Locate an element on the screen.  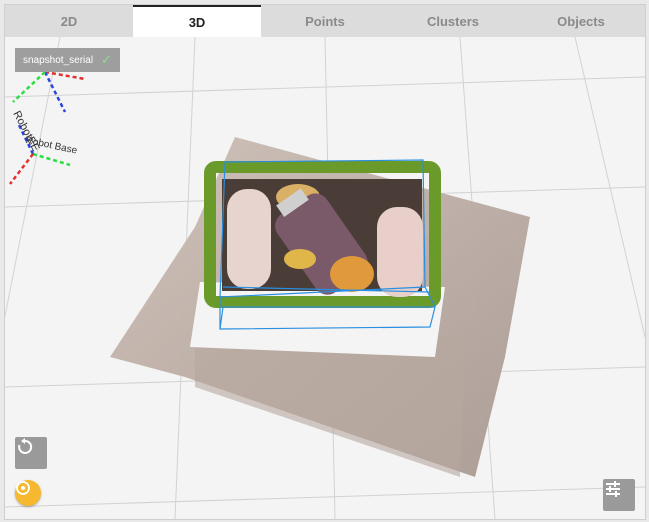
tab-clusters: Clusters is located at coordinates (453, 21).